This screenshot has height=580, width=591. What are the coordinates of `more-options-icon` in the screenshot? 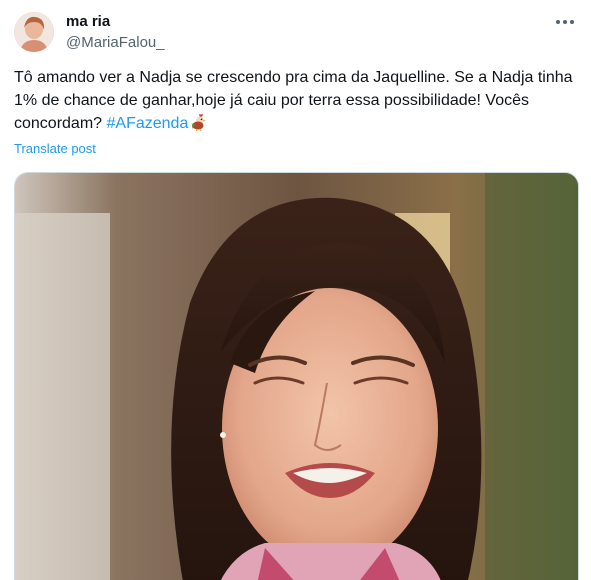 It's located at (565, 22).